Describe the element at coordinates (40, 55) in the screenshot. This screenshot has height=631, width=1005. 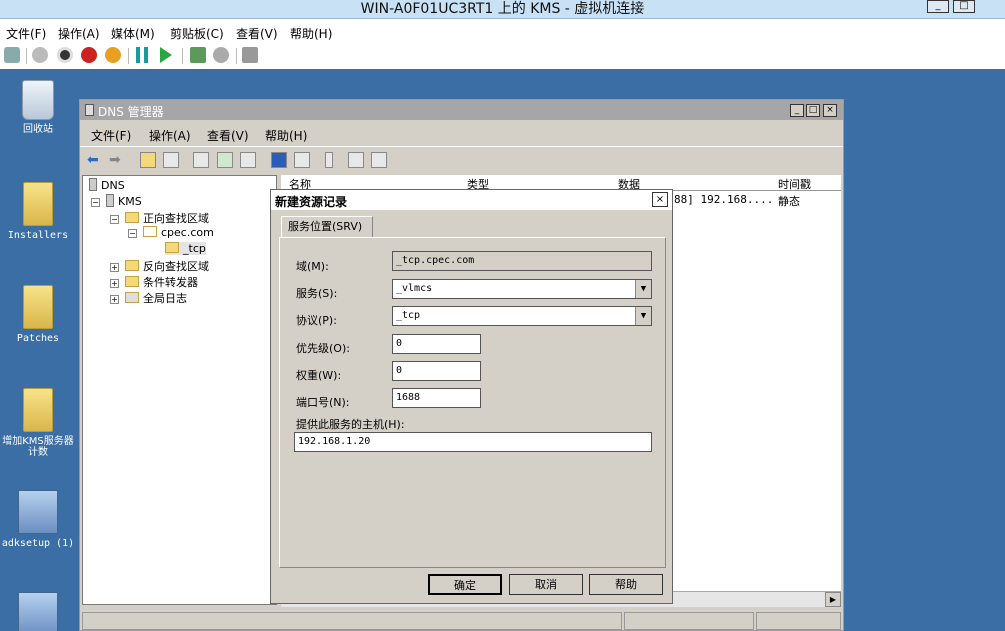
I see `start-icon` at that location.